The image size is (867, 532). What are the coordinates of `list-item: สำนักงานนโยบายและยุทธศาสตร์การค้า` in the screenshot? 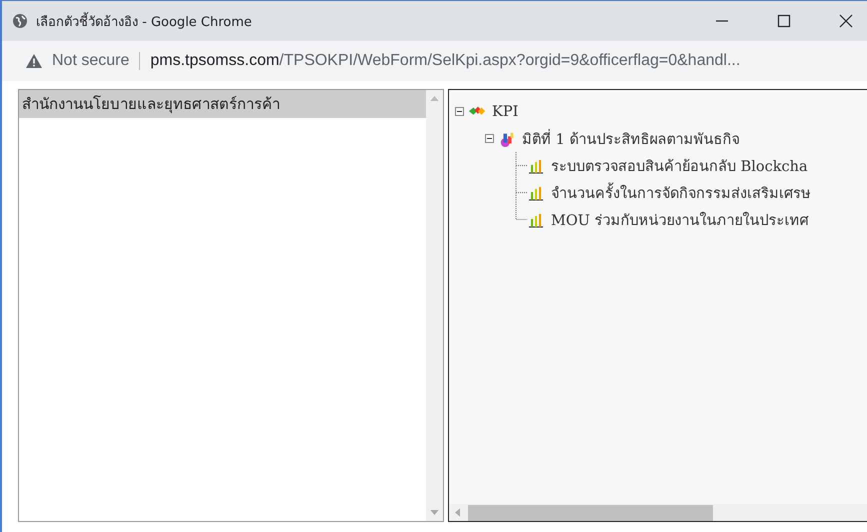 It's located at (222, 104).